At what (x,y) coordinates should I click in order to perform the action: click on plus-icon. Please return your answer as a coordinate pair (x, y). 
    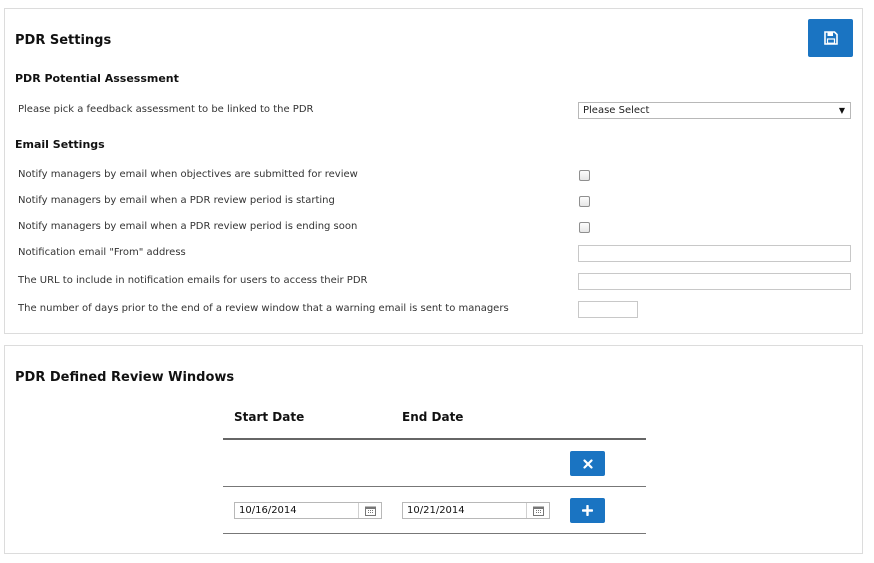
    Looking at the image, I should click on (587, 510).